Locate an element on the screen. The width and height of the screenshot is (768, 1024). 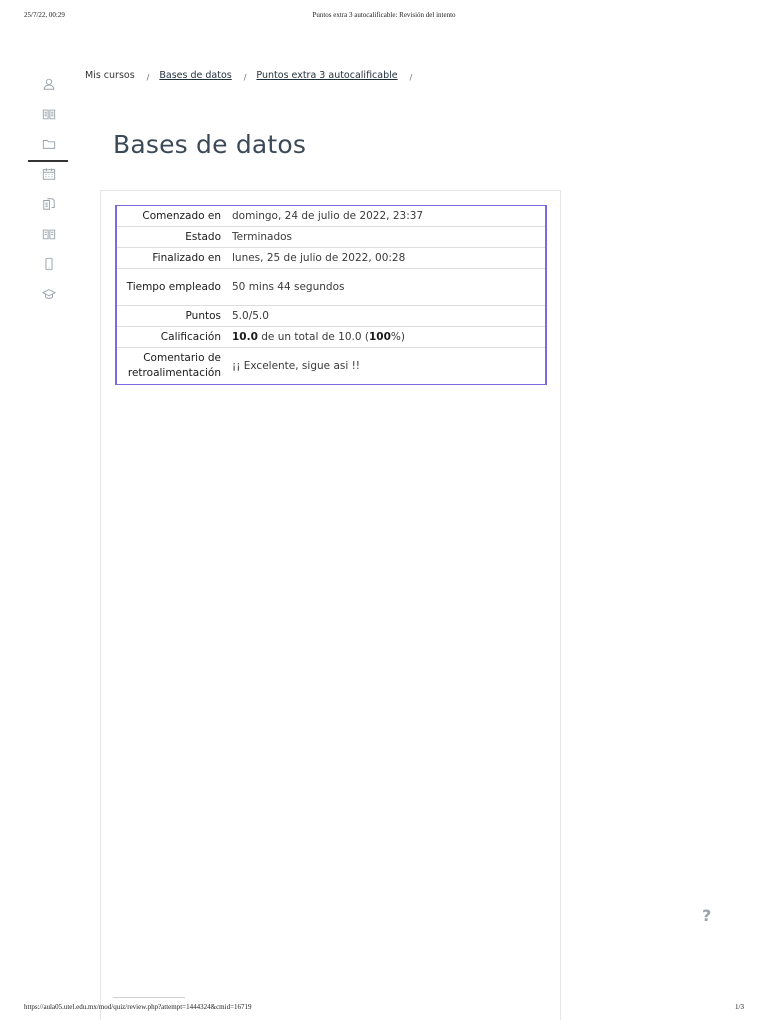
sidebar-item-documents is located at coordinates (49, 205).